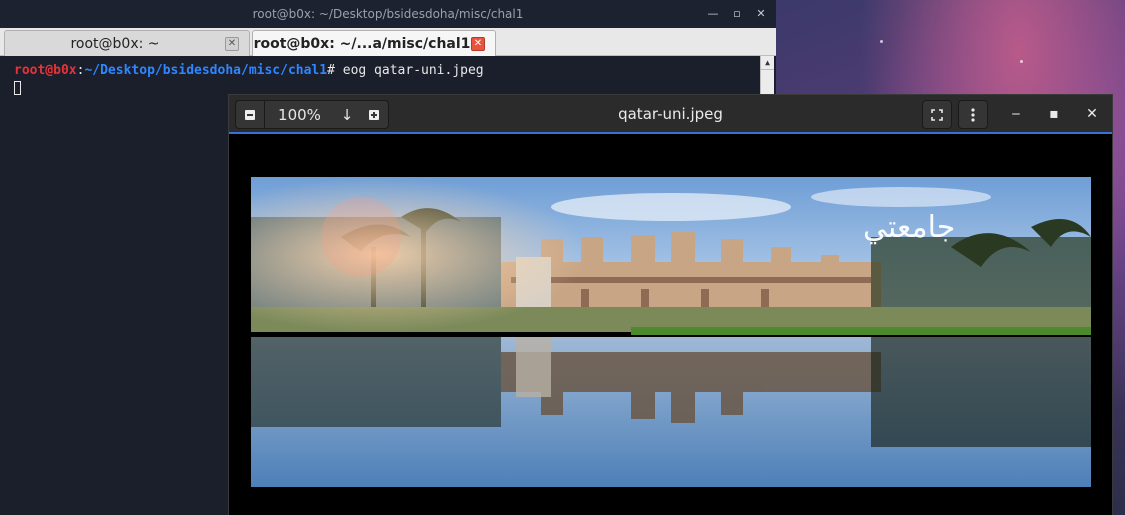  I want to click on zoom-in-button, so click(374, 114).